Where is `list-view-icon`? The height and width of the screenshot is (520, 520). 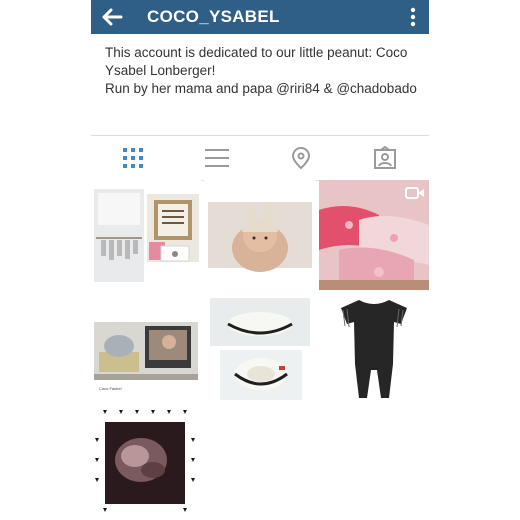 list-view-icon is located at coordinates (217, 158).